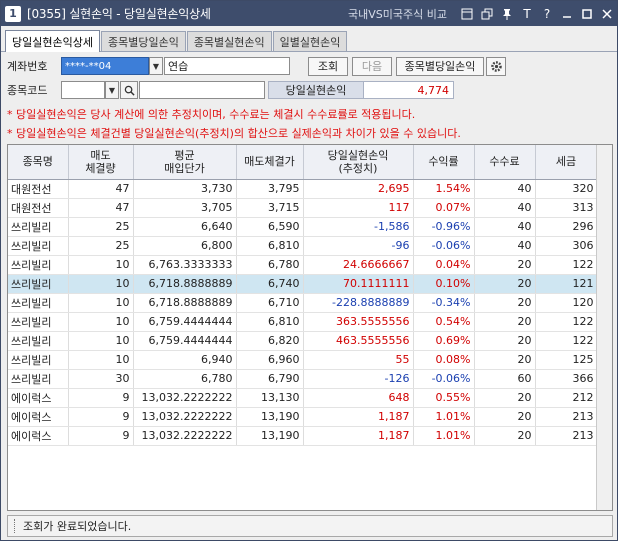 Image resolution: width=618 pixels, height=541 pixels. Describe the element at coordinates (527, 14) in the screenshot. I see `font-size-icon: T` at that location.